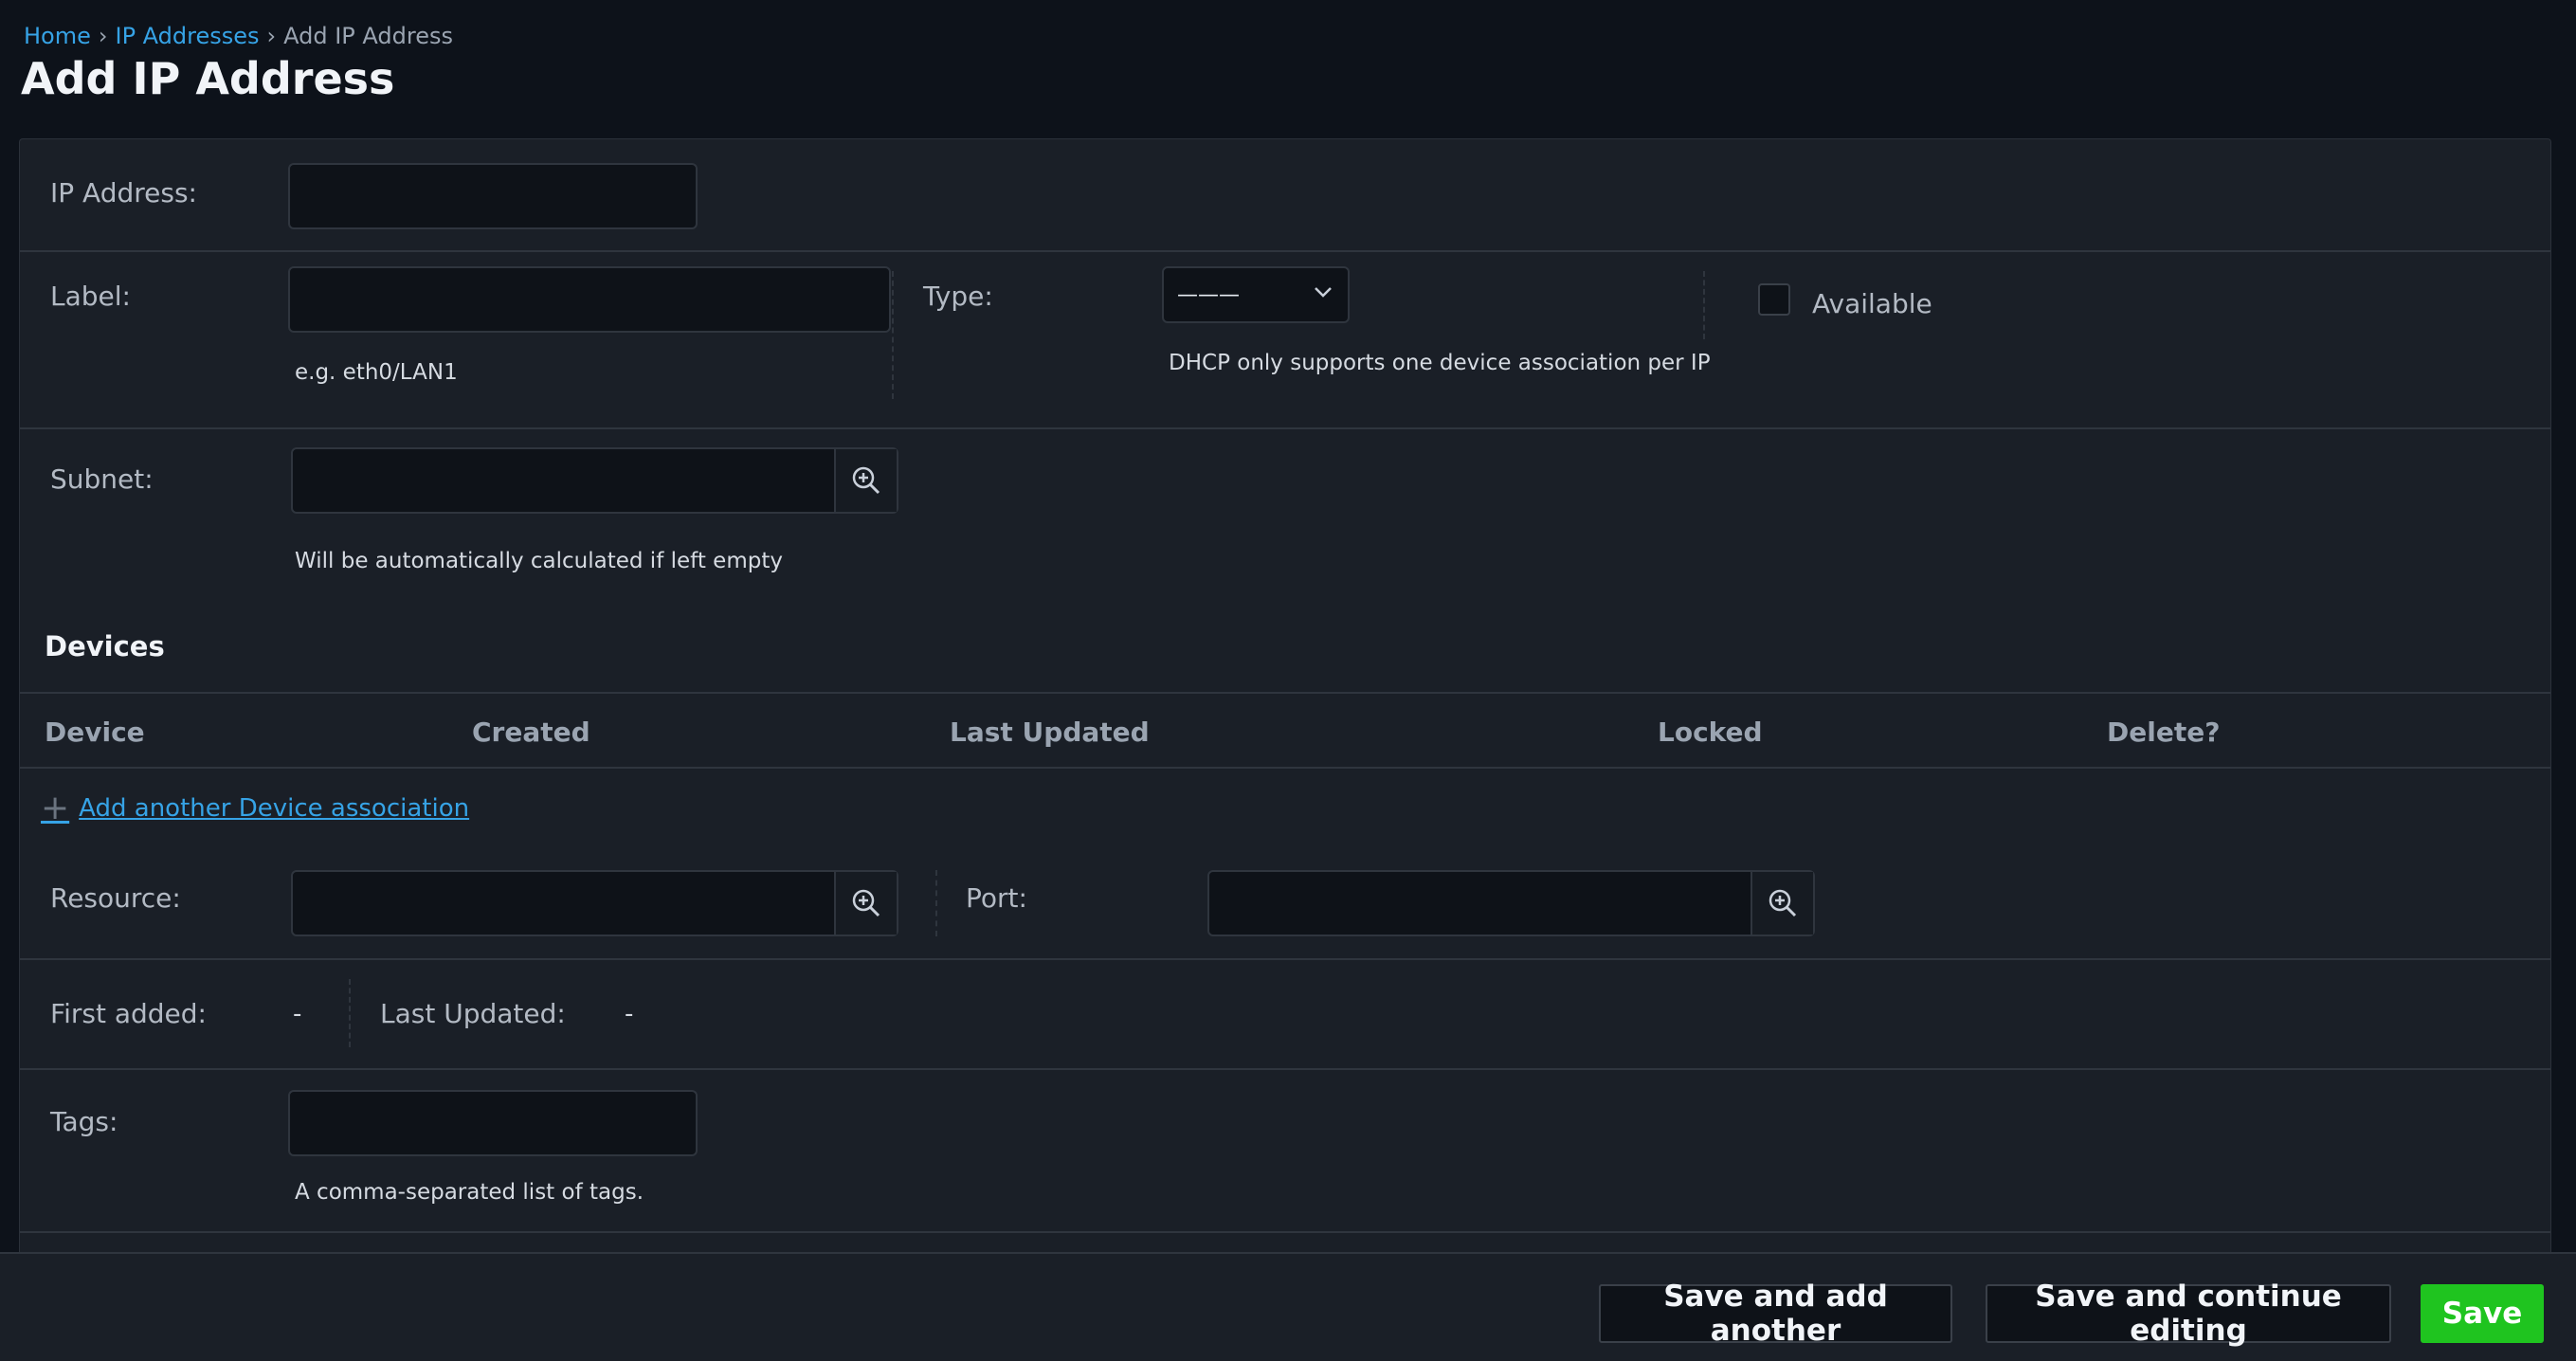 The height and width of the screenshot is (1361, 2576). What do you see at coordinates (958, 296) in the screenshot?
I see `type-label: Type:` at bounding box center [958, 296].